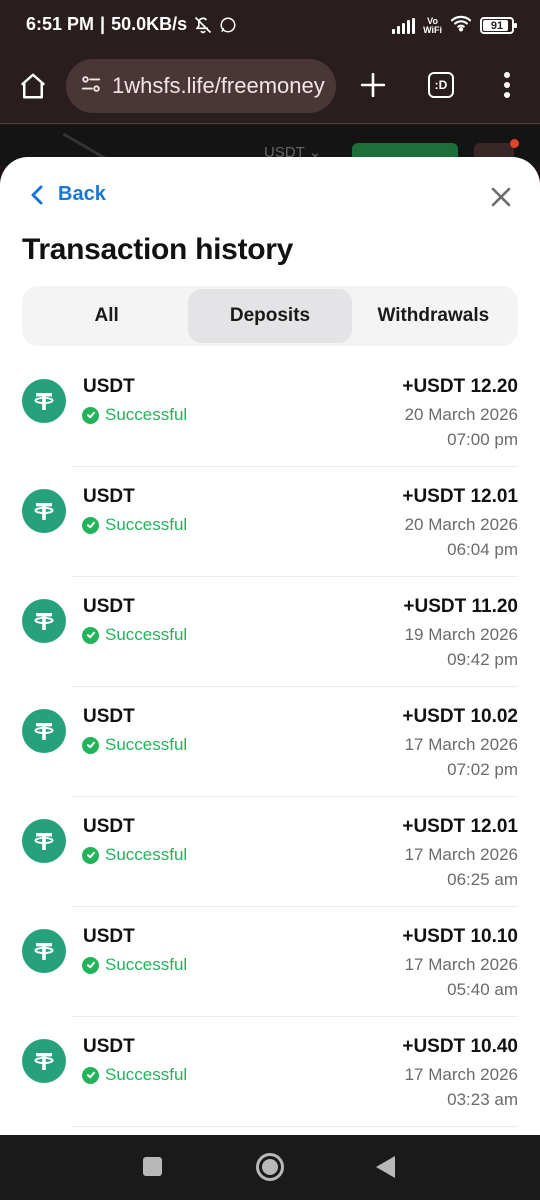  I want to click on transaction-date: 19 March 2026, so click(461, 634).